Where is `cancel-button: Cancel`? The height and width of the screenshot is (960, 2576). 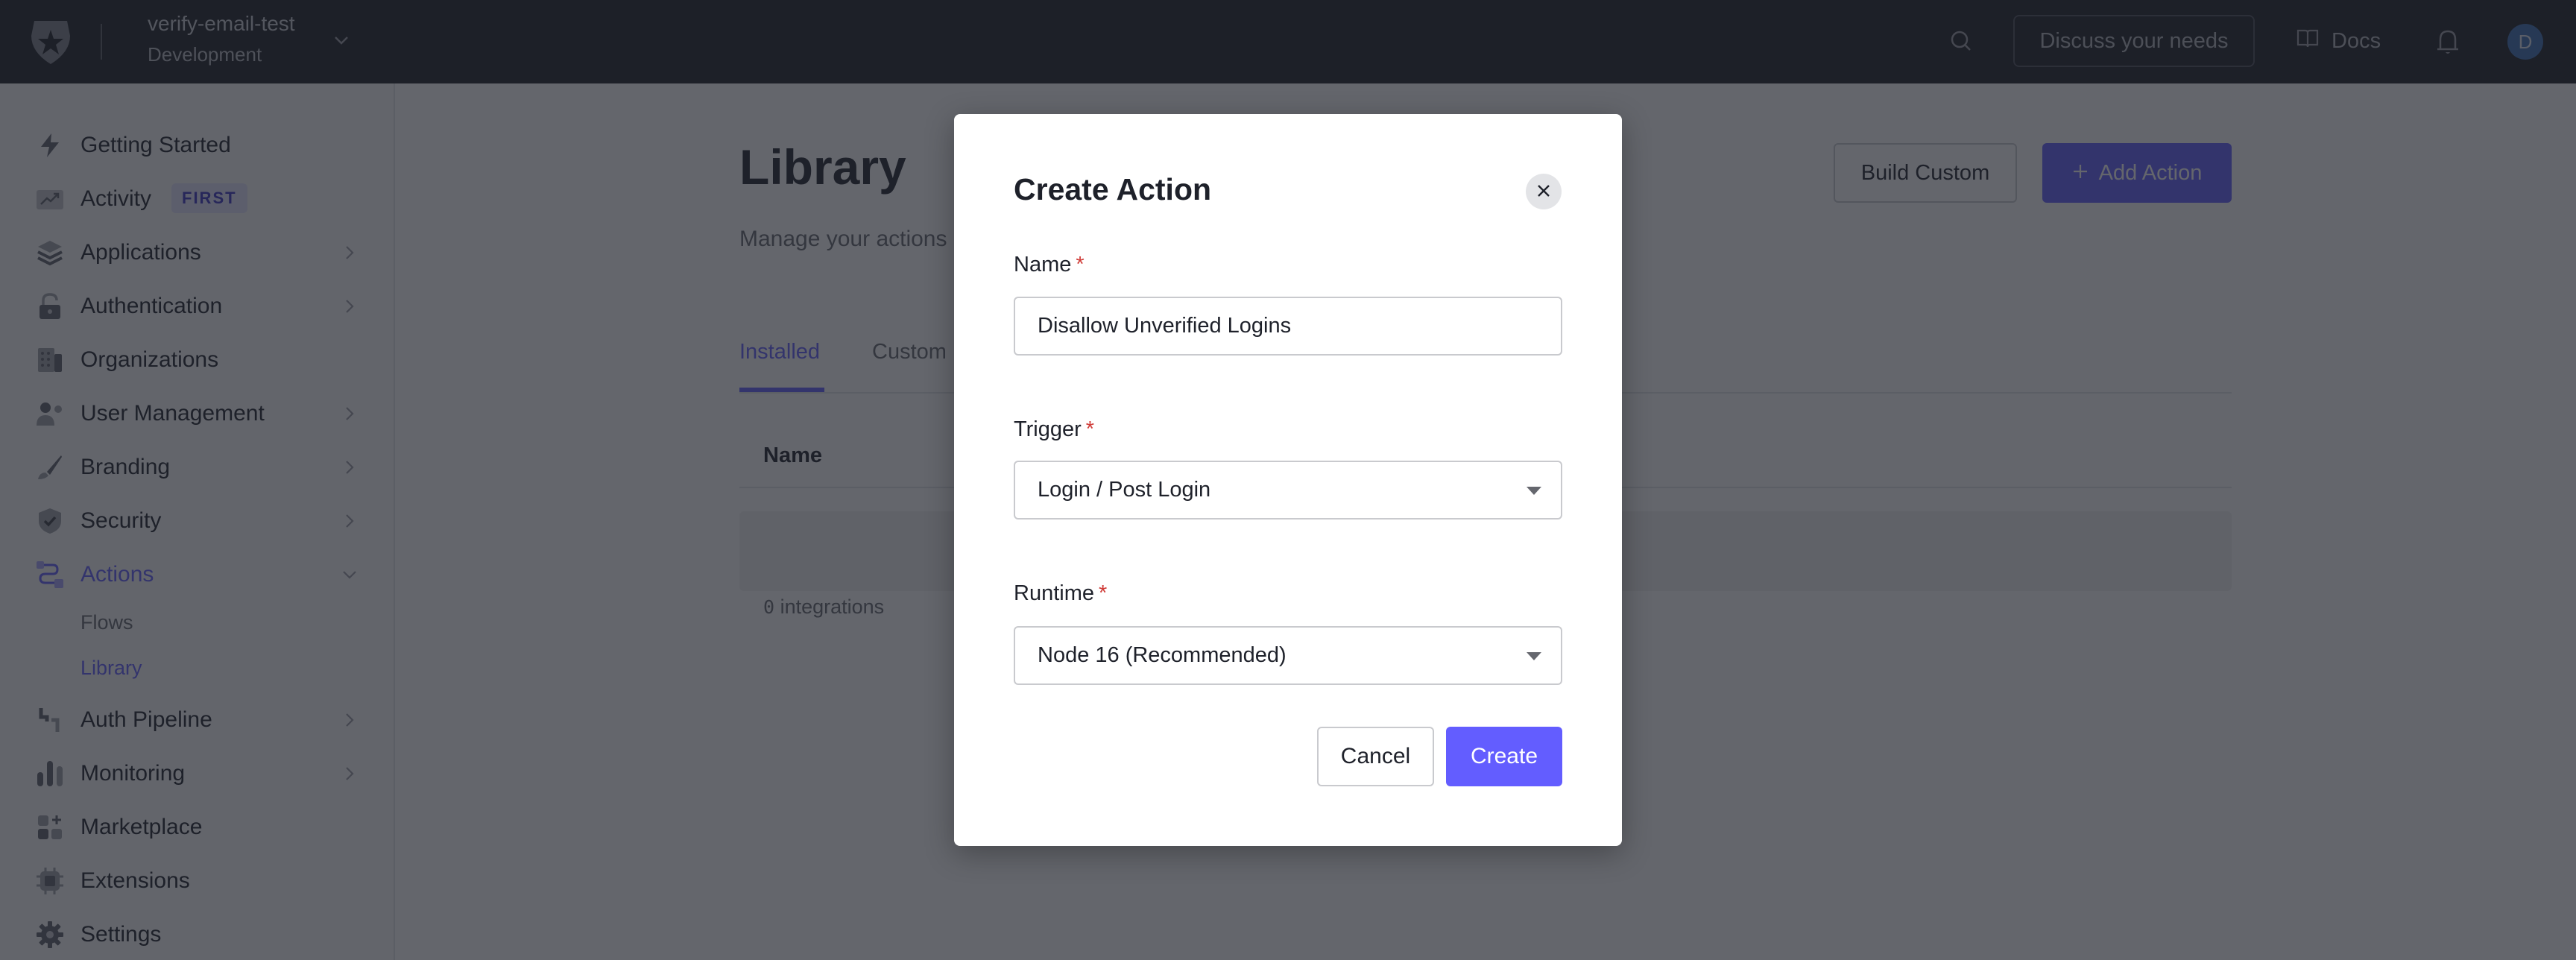 cancel-button: Cancel is located at coordinates (1375, 756).